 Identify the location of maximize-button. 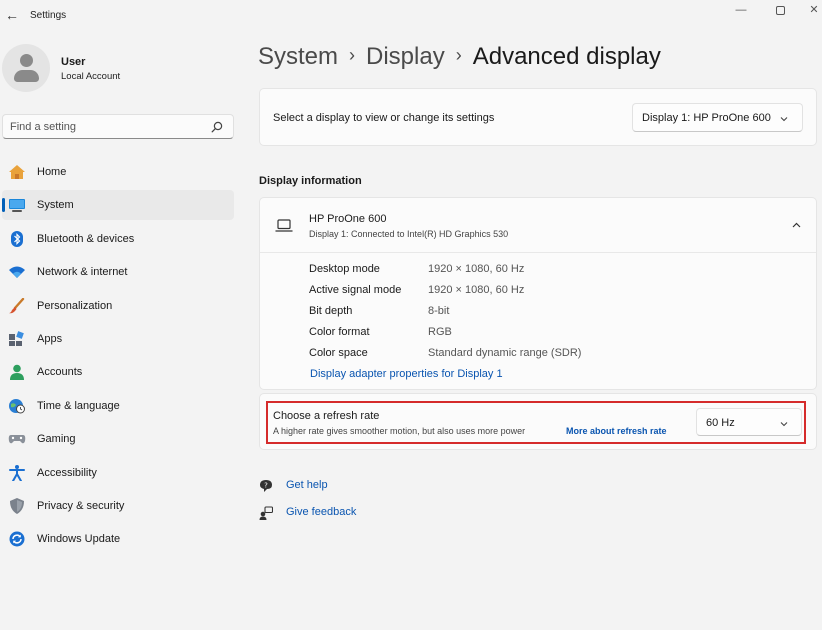
(780, 10).